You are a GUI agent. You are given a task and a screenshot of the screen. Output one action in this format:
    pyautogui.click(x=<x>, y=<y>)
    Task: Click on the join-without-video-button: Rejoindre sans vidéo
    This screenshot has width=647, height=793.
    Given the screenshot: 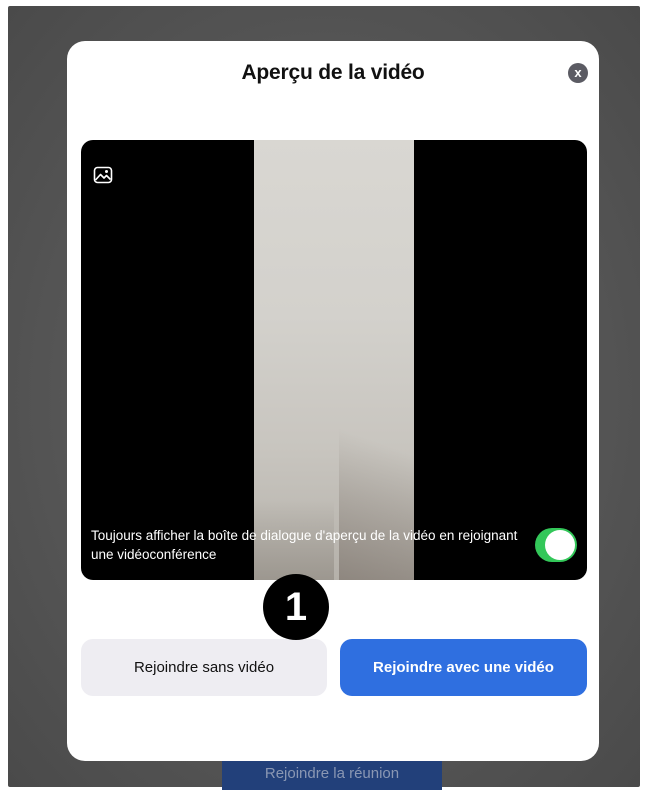 What is the action you would take?
    pyautogui.click(x=204, y=667)
    